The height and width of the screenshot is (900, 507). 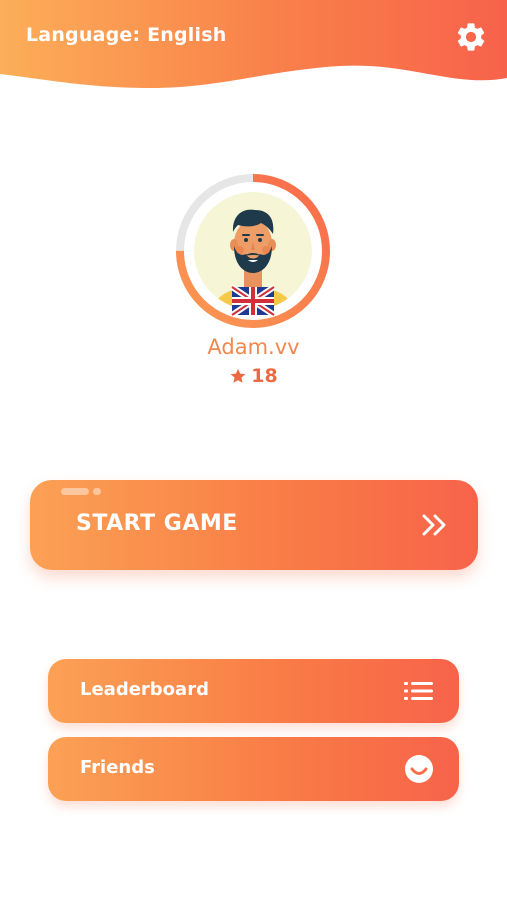 I want to click on username: Adam.vv, so click(x=253, y=347).